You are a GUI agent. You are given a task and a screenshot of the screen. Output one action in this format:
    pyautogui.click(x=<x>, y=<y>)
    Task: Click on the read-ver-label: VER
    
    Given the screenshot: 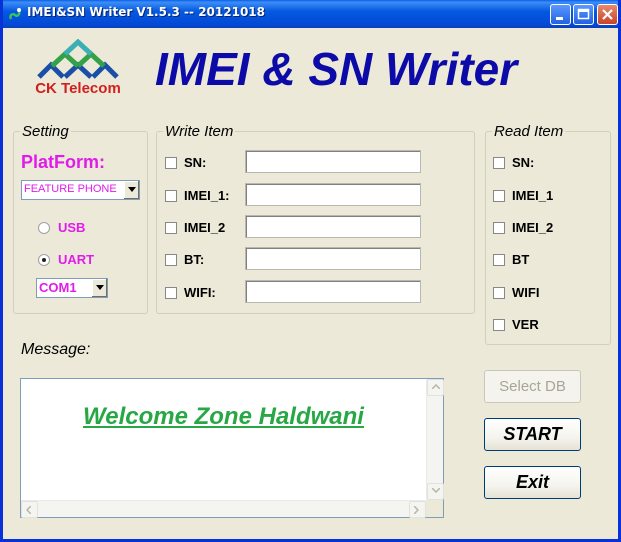 What is the action you would take?
    pyautogui.click(x=525, y=324)
    